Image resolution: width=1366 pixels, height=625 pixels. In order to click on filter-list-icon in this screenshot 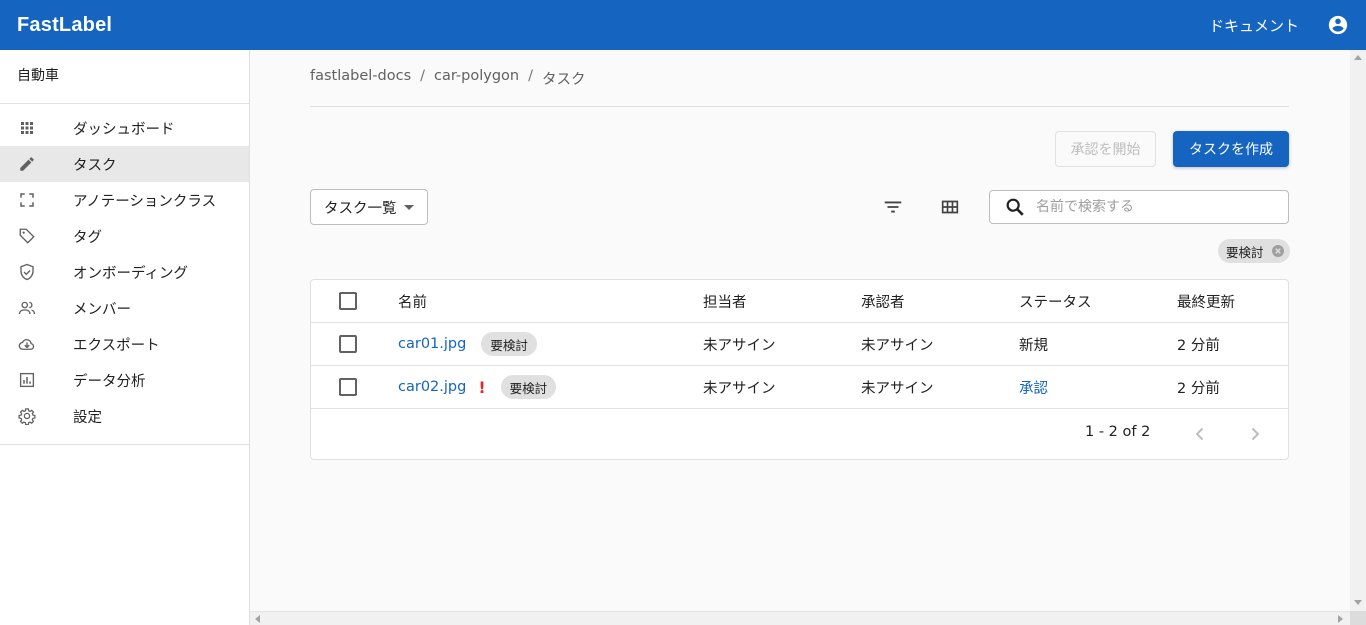, I will do `click(893, 207)`.